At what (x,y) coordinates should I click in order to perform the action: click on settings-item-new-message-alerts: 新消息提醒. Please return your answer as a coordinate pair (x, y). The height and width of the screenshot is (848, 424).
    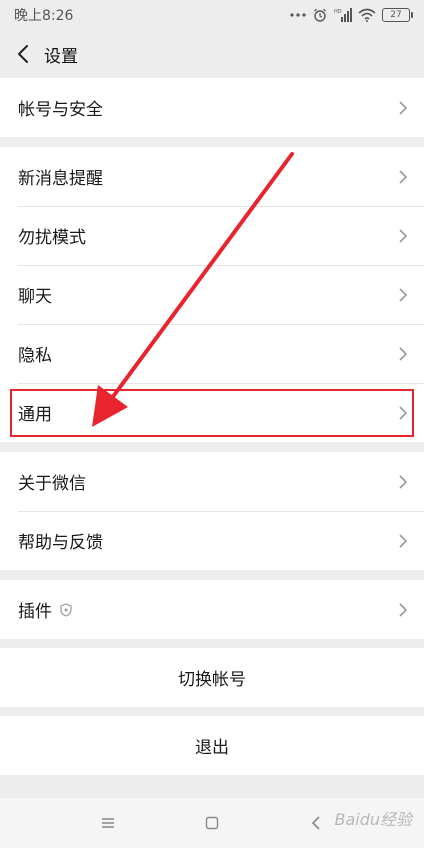
    Looking at the image, I should click on (212, 176).